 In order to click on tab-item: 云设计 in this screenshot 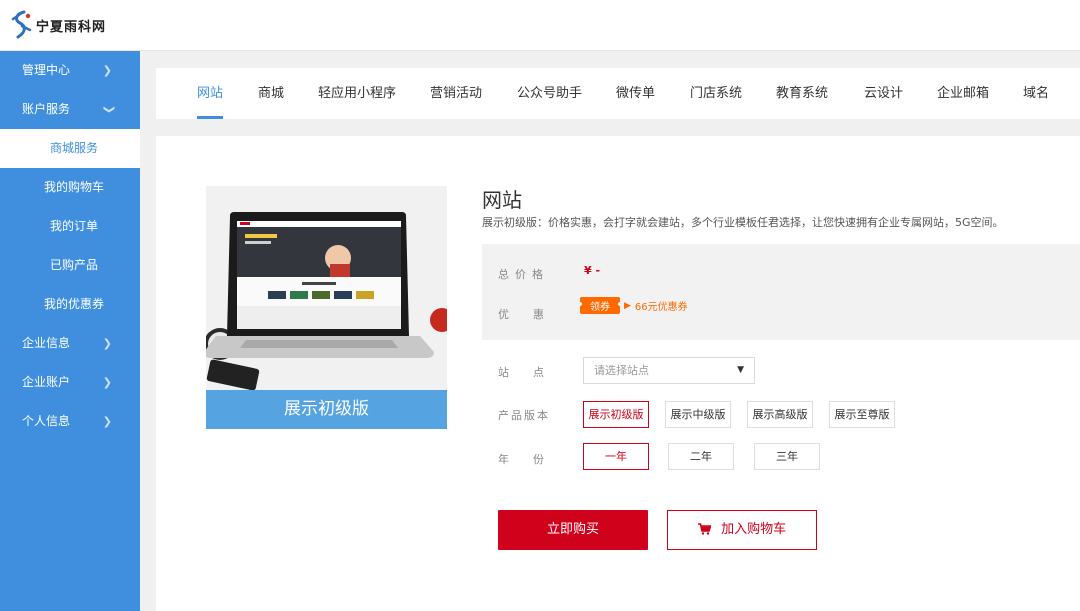, I will do `click(883, 93)`.